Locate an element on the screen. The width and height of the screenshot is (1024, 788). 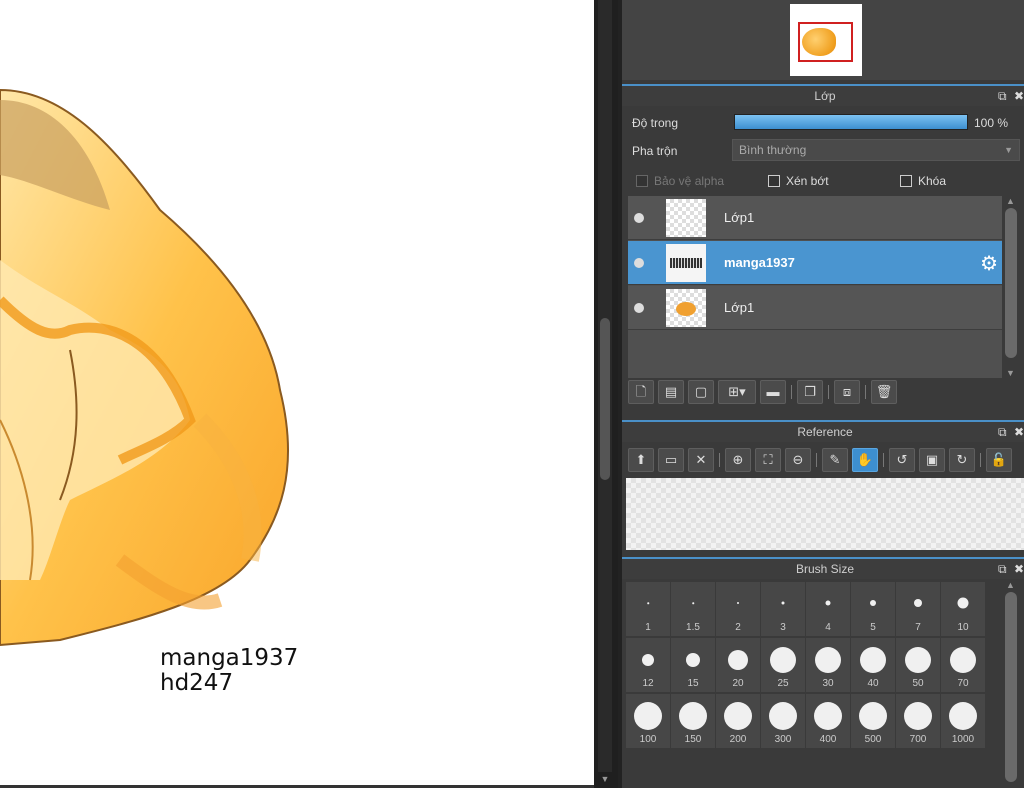
opacity-slider is located at coordinates (851, 122).